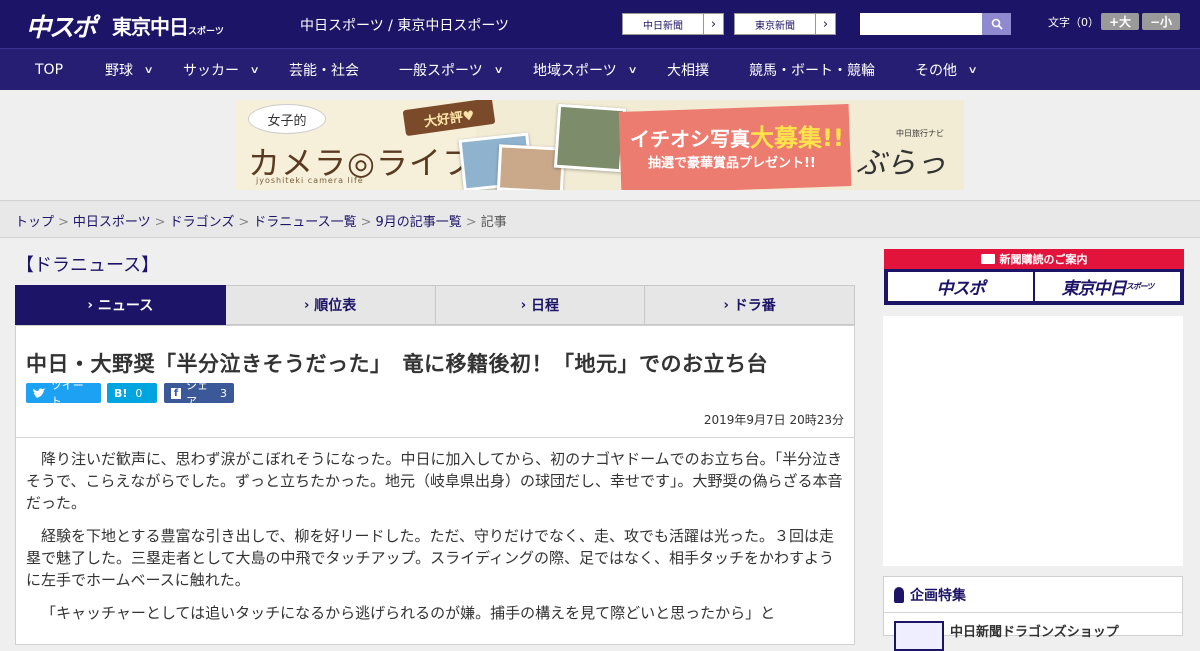  What do you see at coordinates (899, 595) in the screenshot?
I see `pin-icon` at bounding box center [899, 595].